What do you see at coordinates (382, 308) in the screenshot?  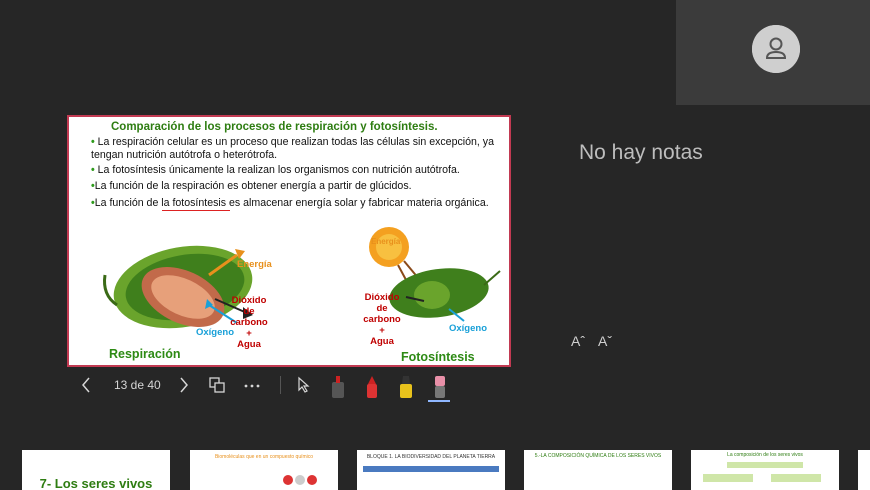 I see `input-line: de` at bounding box center [382, 308].